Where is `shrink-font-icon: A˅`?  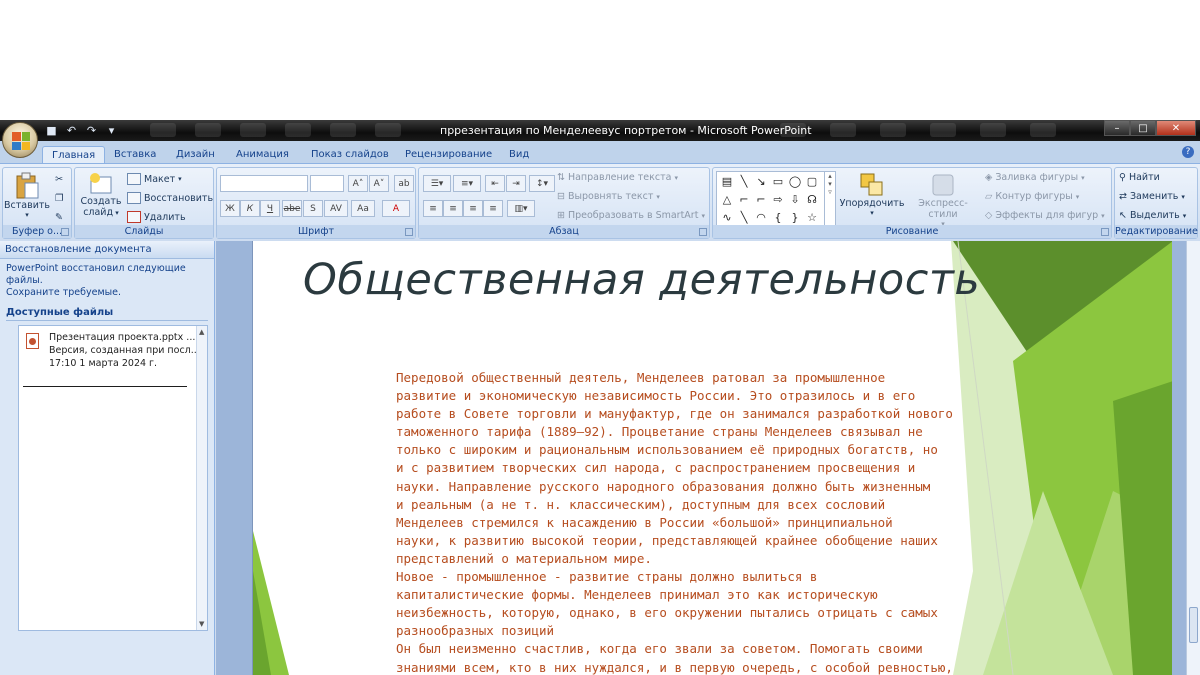 shrink-font-icon: A˅ is located at coordinates (379, 183).